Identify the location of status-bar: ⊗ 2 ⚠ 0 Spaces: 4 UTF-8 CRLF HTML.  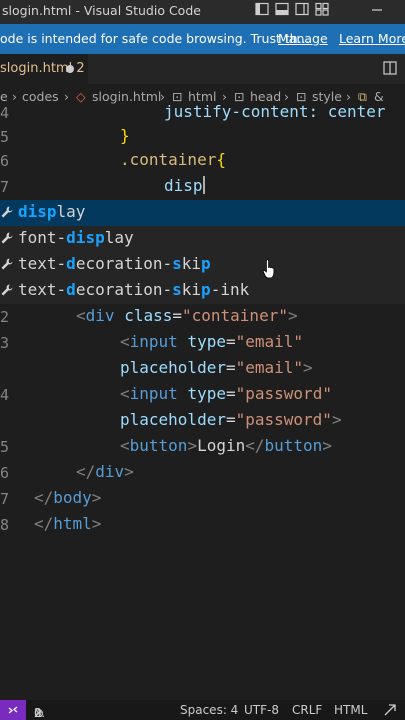
(202, 710).